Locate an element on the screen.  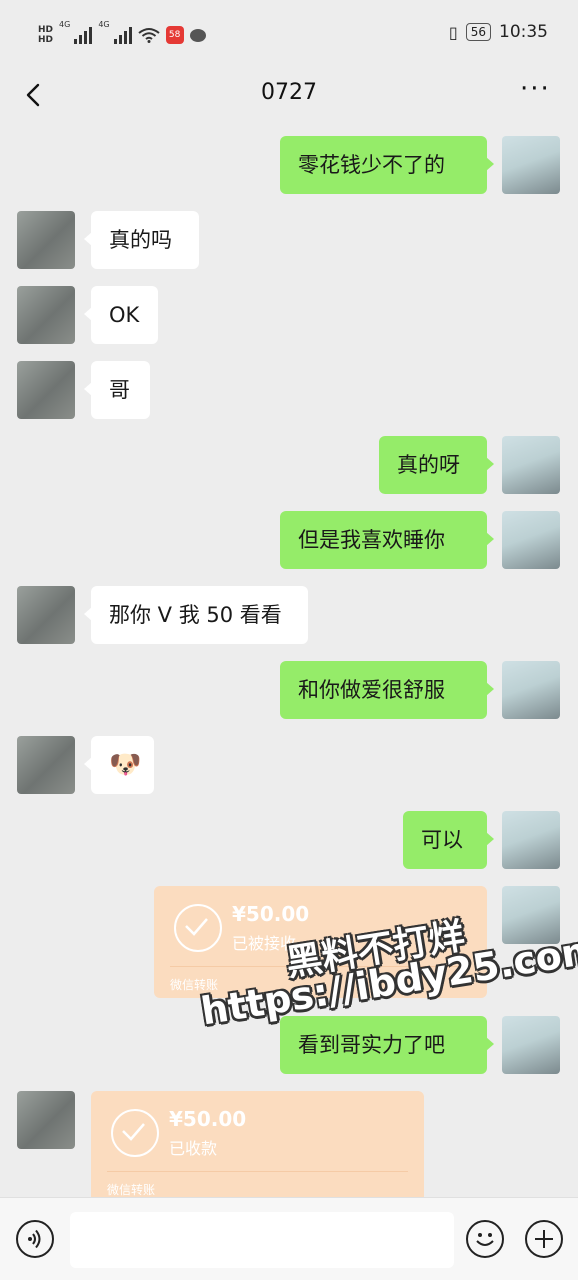
clock: 10:35 is located at coordinates (523, 32).